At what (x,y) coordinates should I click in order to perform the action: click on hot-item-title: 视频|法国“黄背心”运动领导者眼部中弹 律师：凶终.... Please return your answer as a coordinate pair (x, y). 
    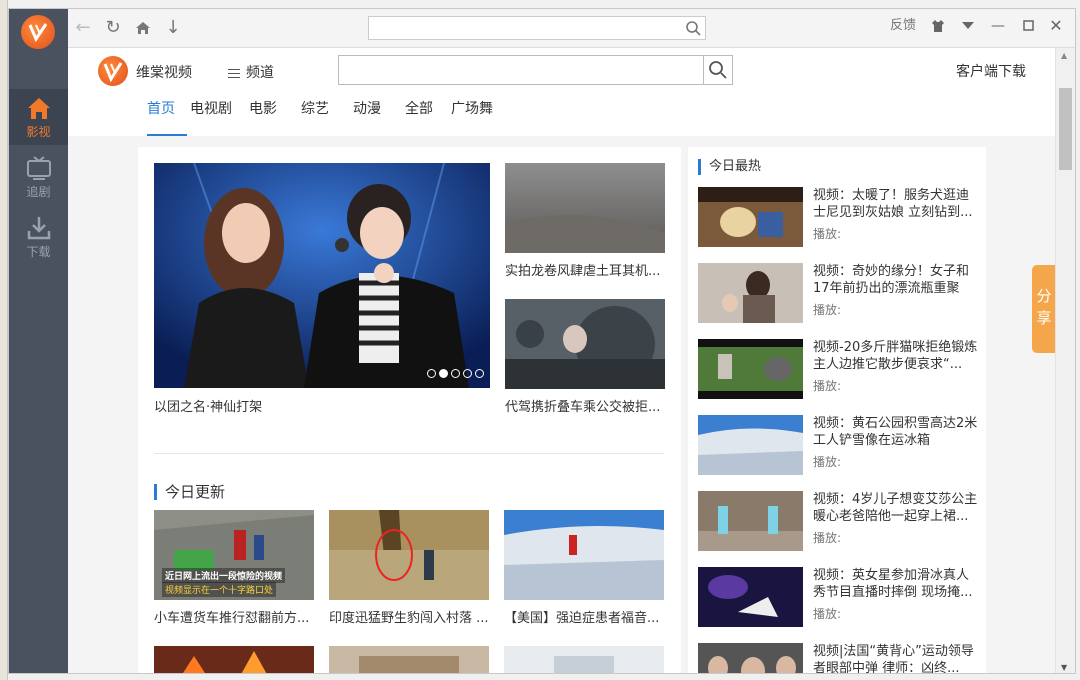
    Looking at the image, I should click on (897, 658).